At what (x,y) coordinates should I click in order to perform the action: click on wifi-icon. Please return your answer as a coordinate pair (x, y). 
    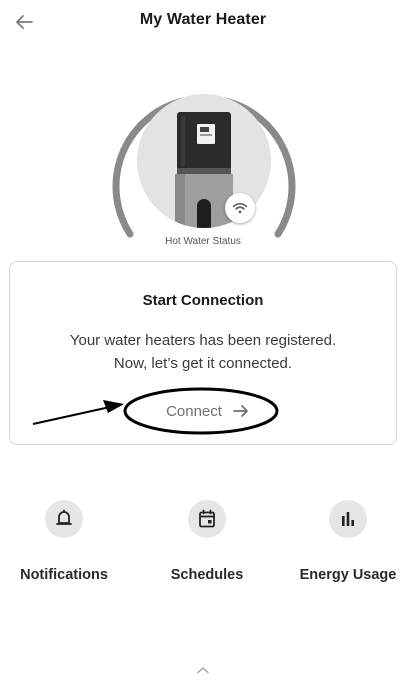
    Looking at the image, I should click on (240, 208).